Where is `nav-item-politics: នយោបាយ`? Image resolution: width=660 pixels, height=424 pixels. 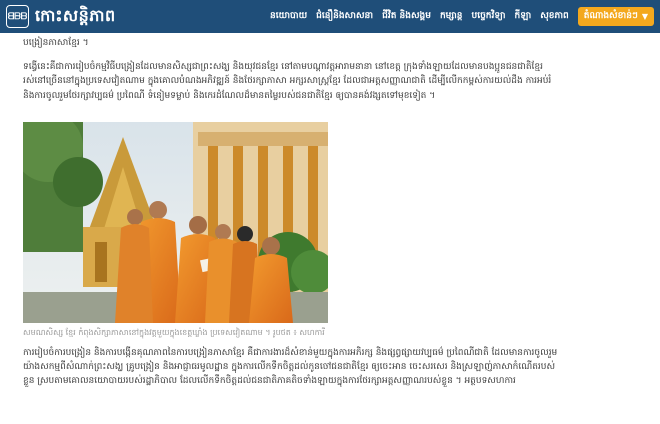
nav-item-politics: នយោបាយ is located at coordinates (288, 16).